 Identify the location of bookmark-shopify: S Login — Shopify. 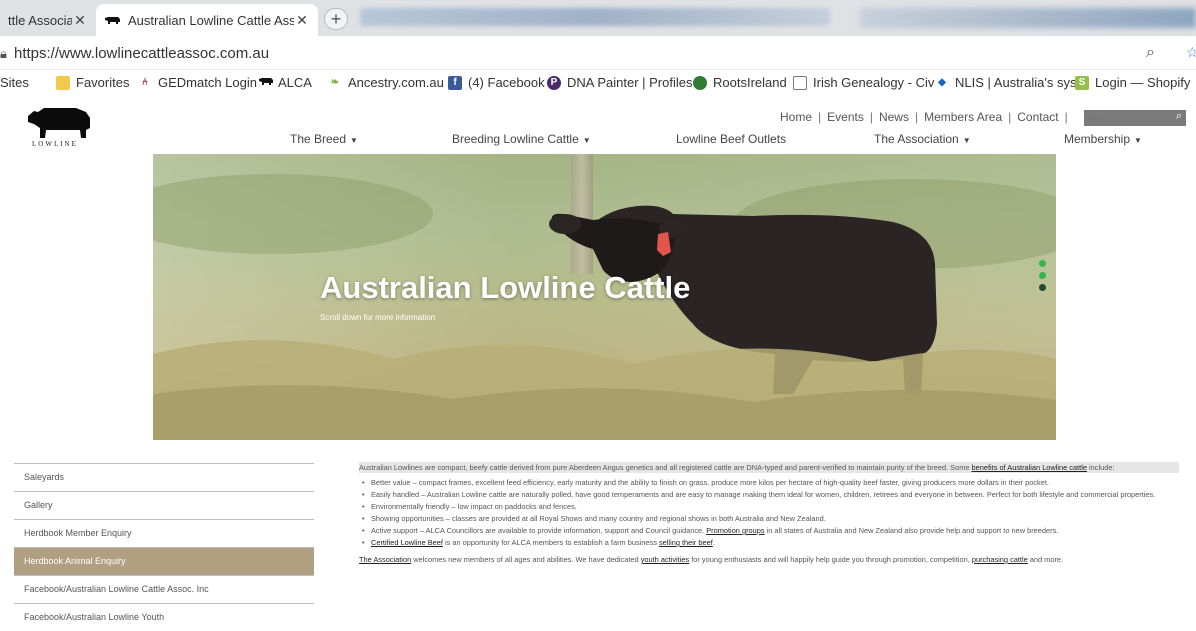
(1132, 82).